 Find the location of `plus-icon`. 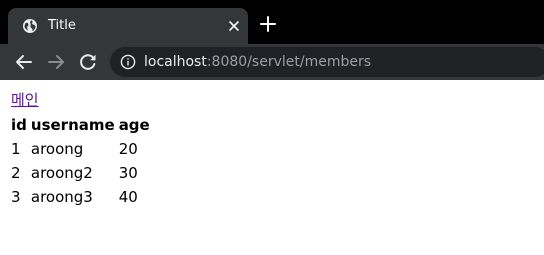

plus-icon is located at coordinates (268, 24).